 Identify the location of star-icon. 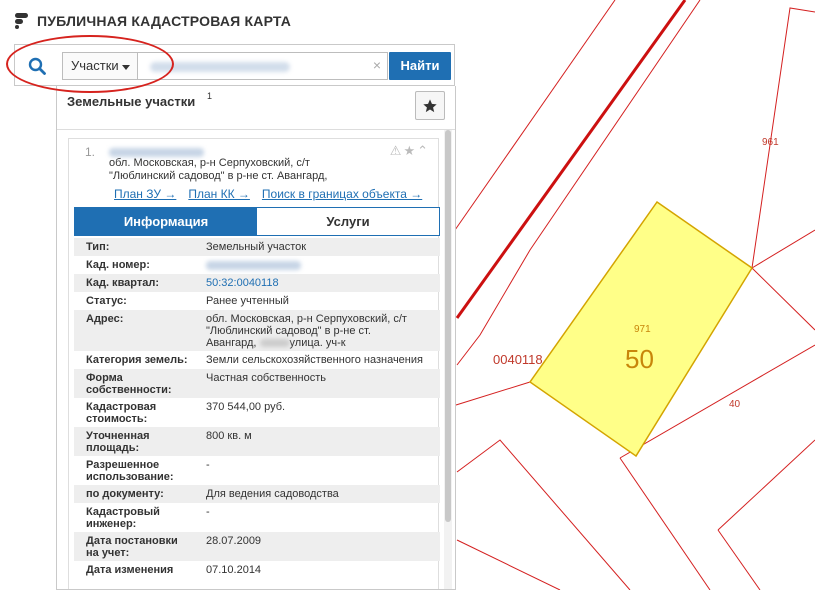
(430, 105).